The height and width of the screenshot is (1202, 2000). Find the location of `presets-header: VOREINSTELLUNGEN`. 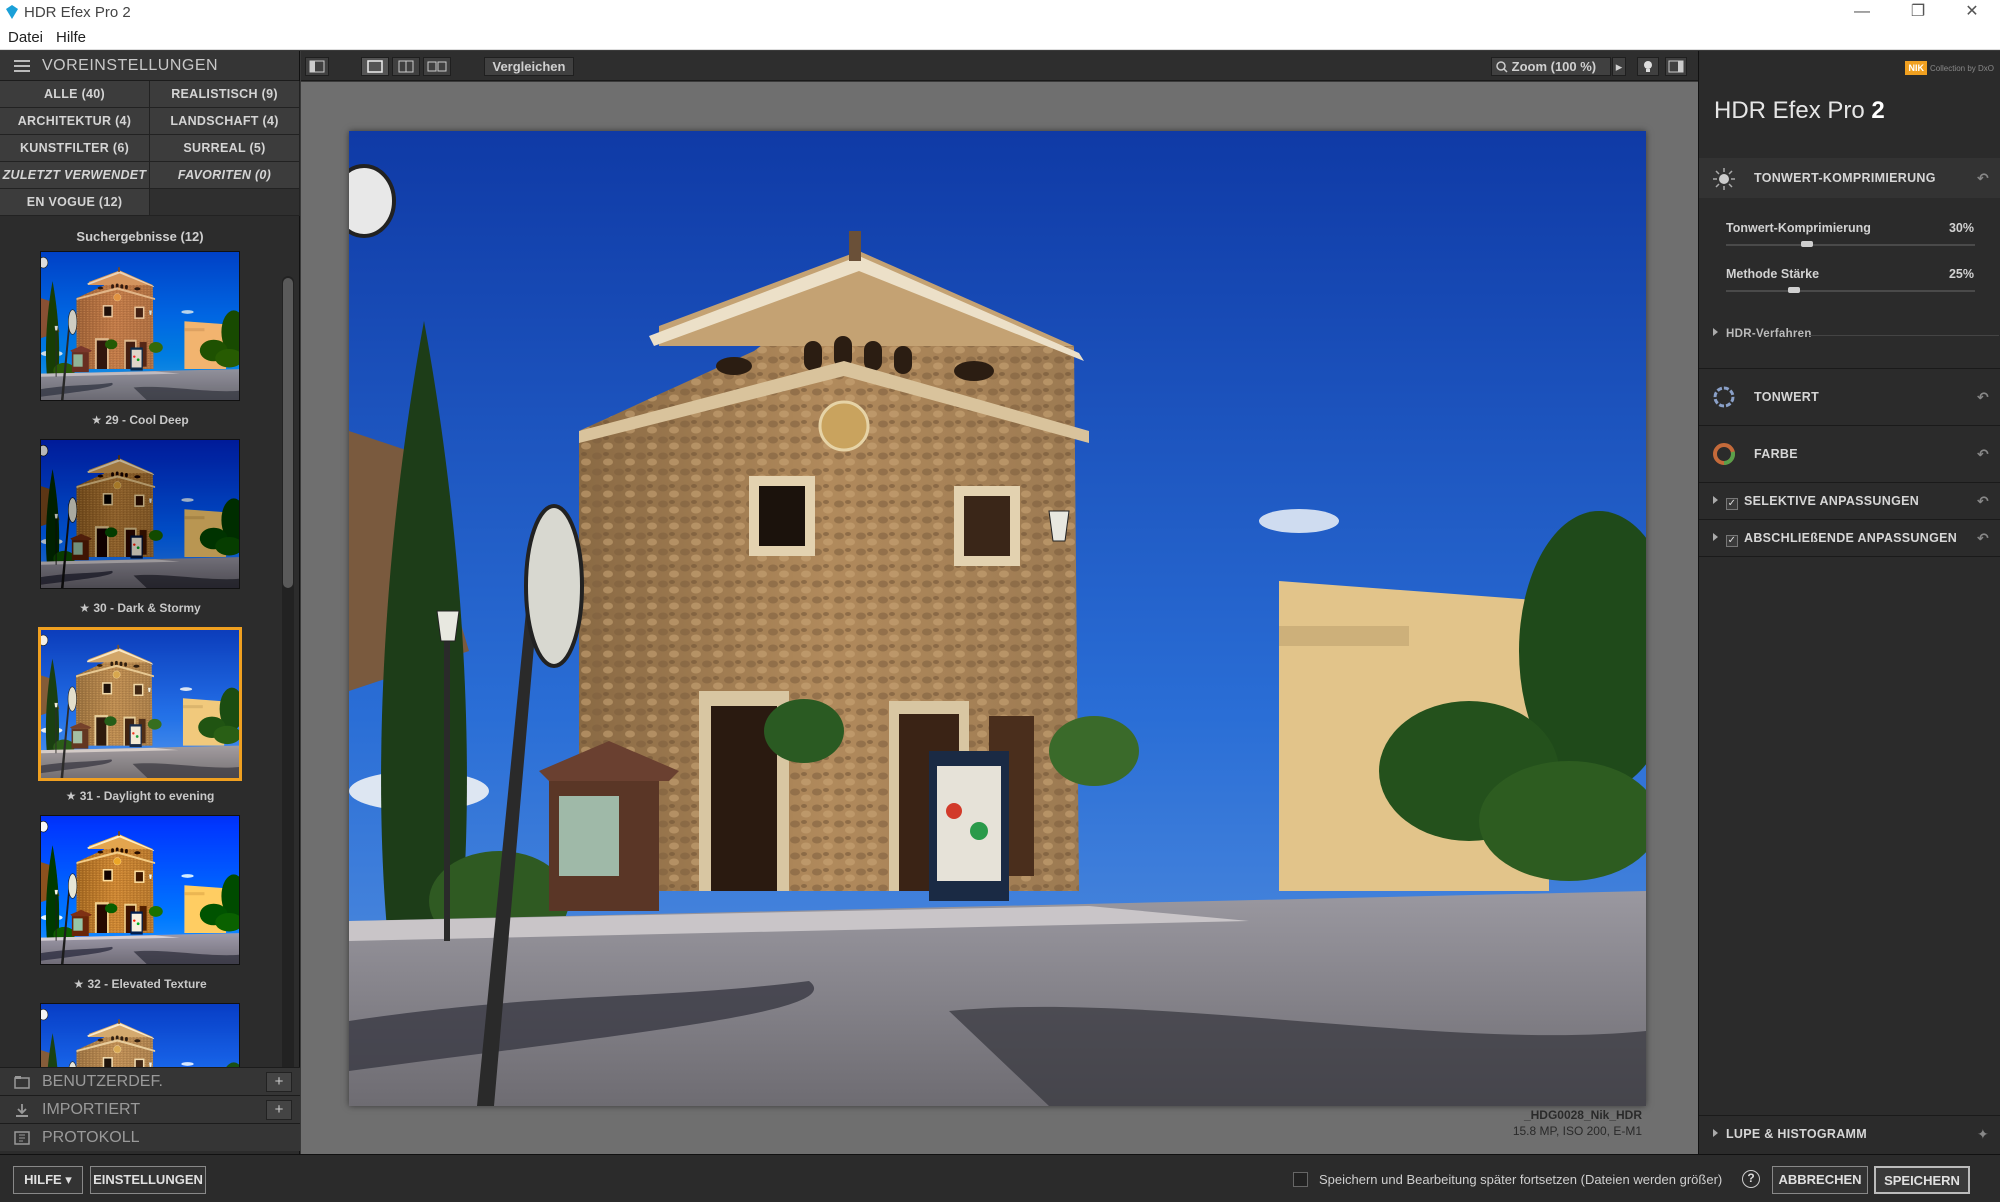

presets-header: VOREINSTELLUNGEN is located at coordinates (149, 66).